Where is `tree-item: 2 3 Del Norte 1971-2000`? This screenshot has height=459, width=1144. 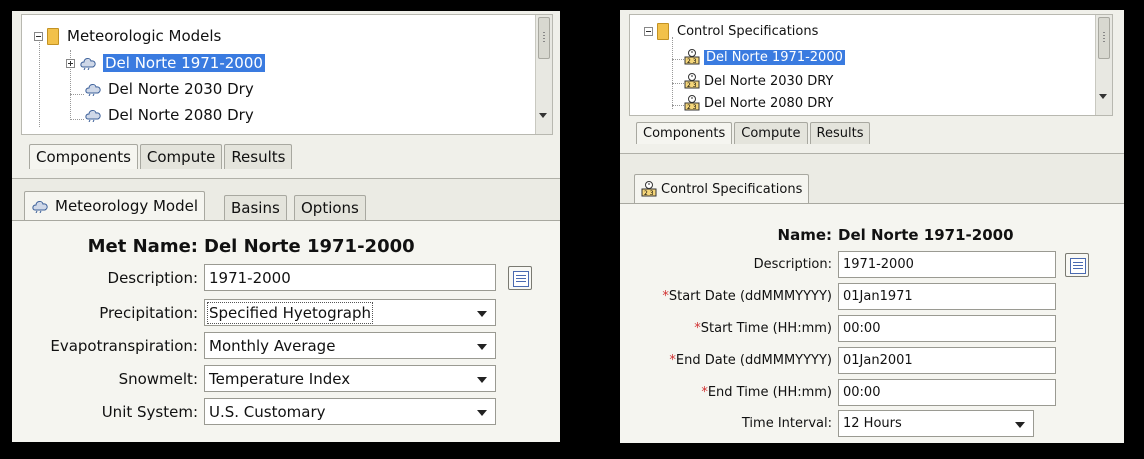 tree-item: 2 3 Del Norte 1971-2000 is located at coordinates (764, 57).